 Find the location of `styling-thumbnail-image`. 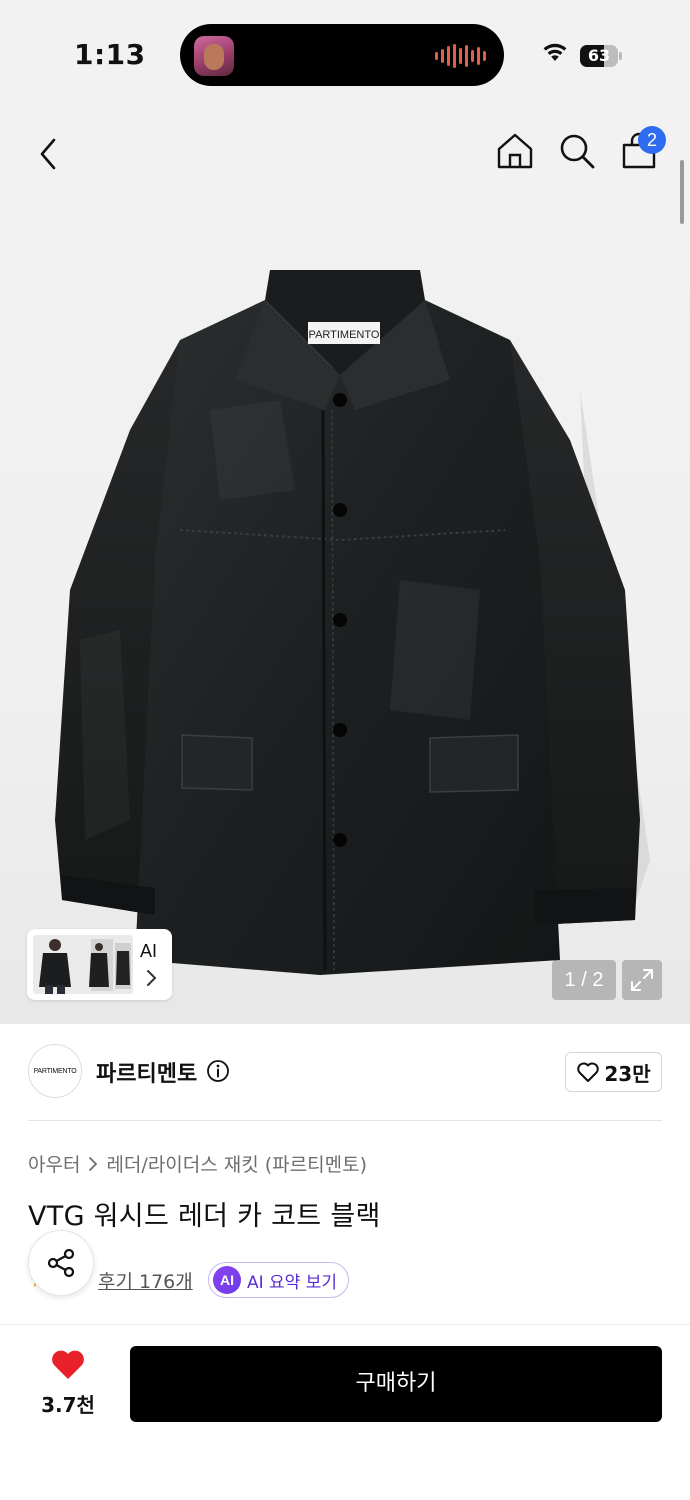

styling-thumbnail-image is located at coordinates (83, 964).